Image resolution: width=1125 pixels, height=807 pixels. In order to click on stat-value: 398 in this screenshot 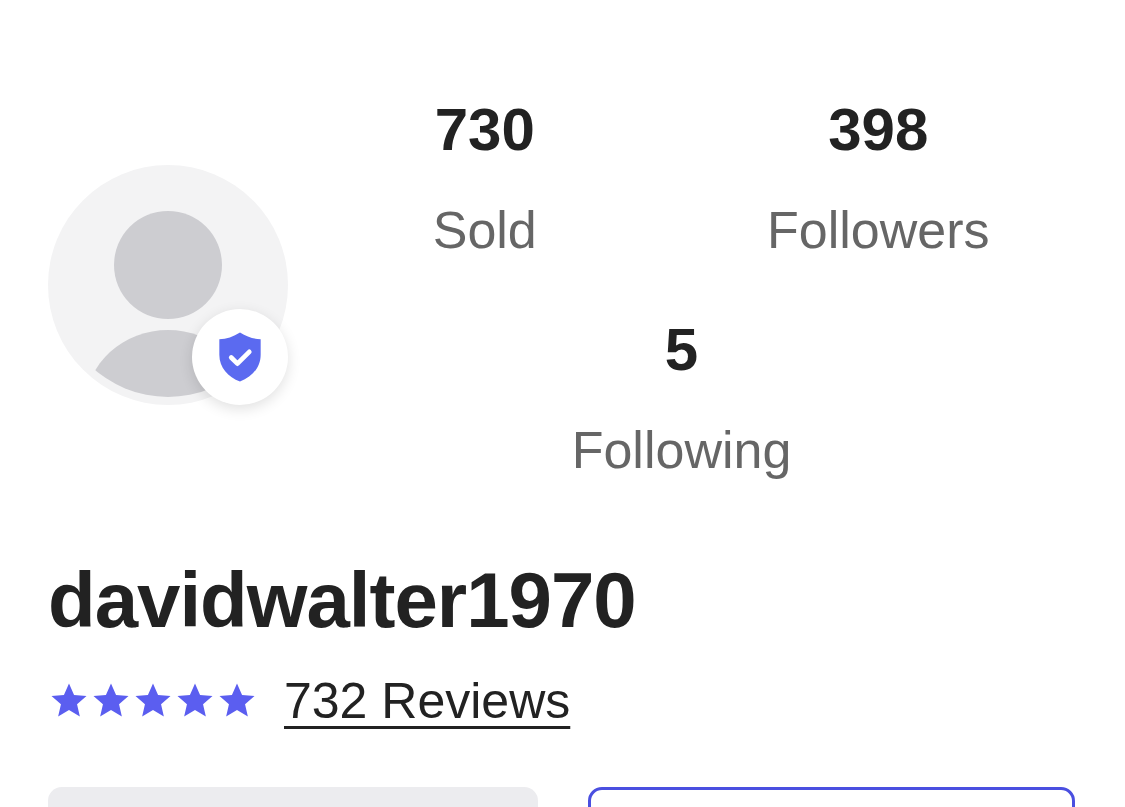, I will do `click(878, 130)`.